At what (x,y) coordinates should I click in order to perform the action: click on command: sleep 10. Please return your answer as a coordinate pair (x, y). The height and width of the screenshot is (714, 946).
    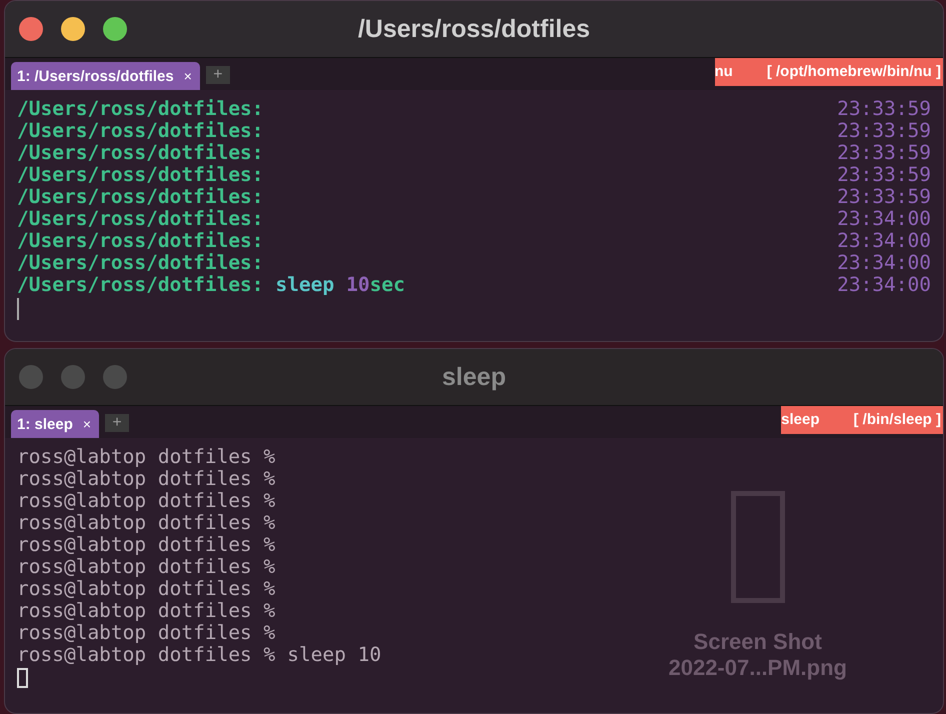
    Looking at the image, I should click on (334, 655).